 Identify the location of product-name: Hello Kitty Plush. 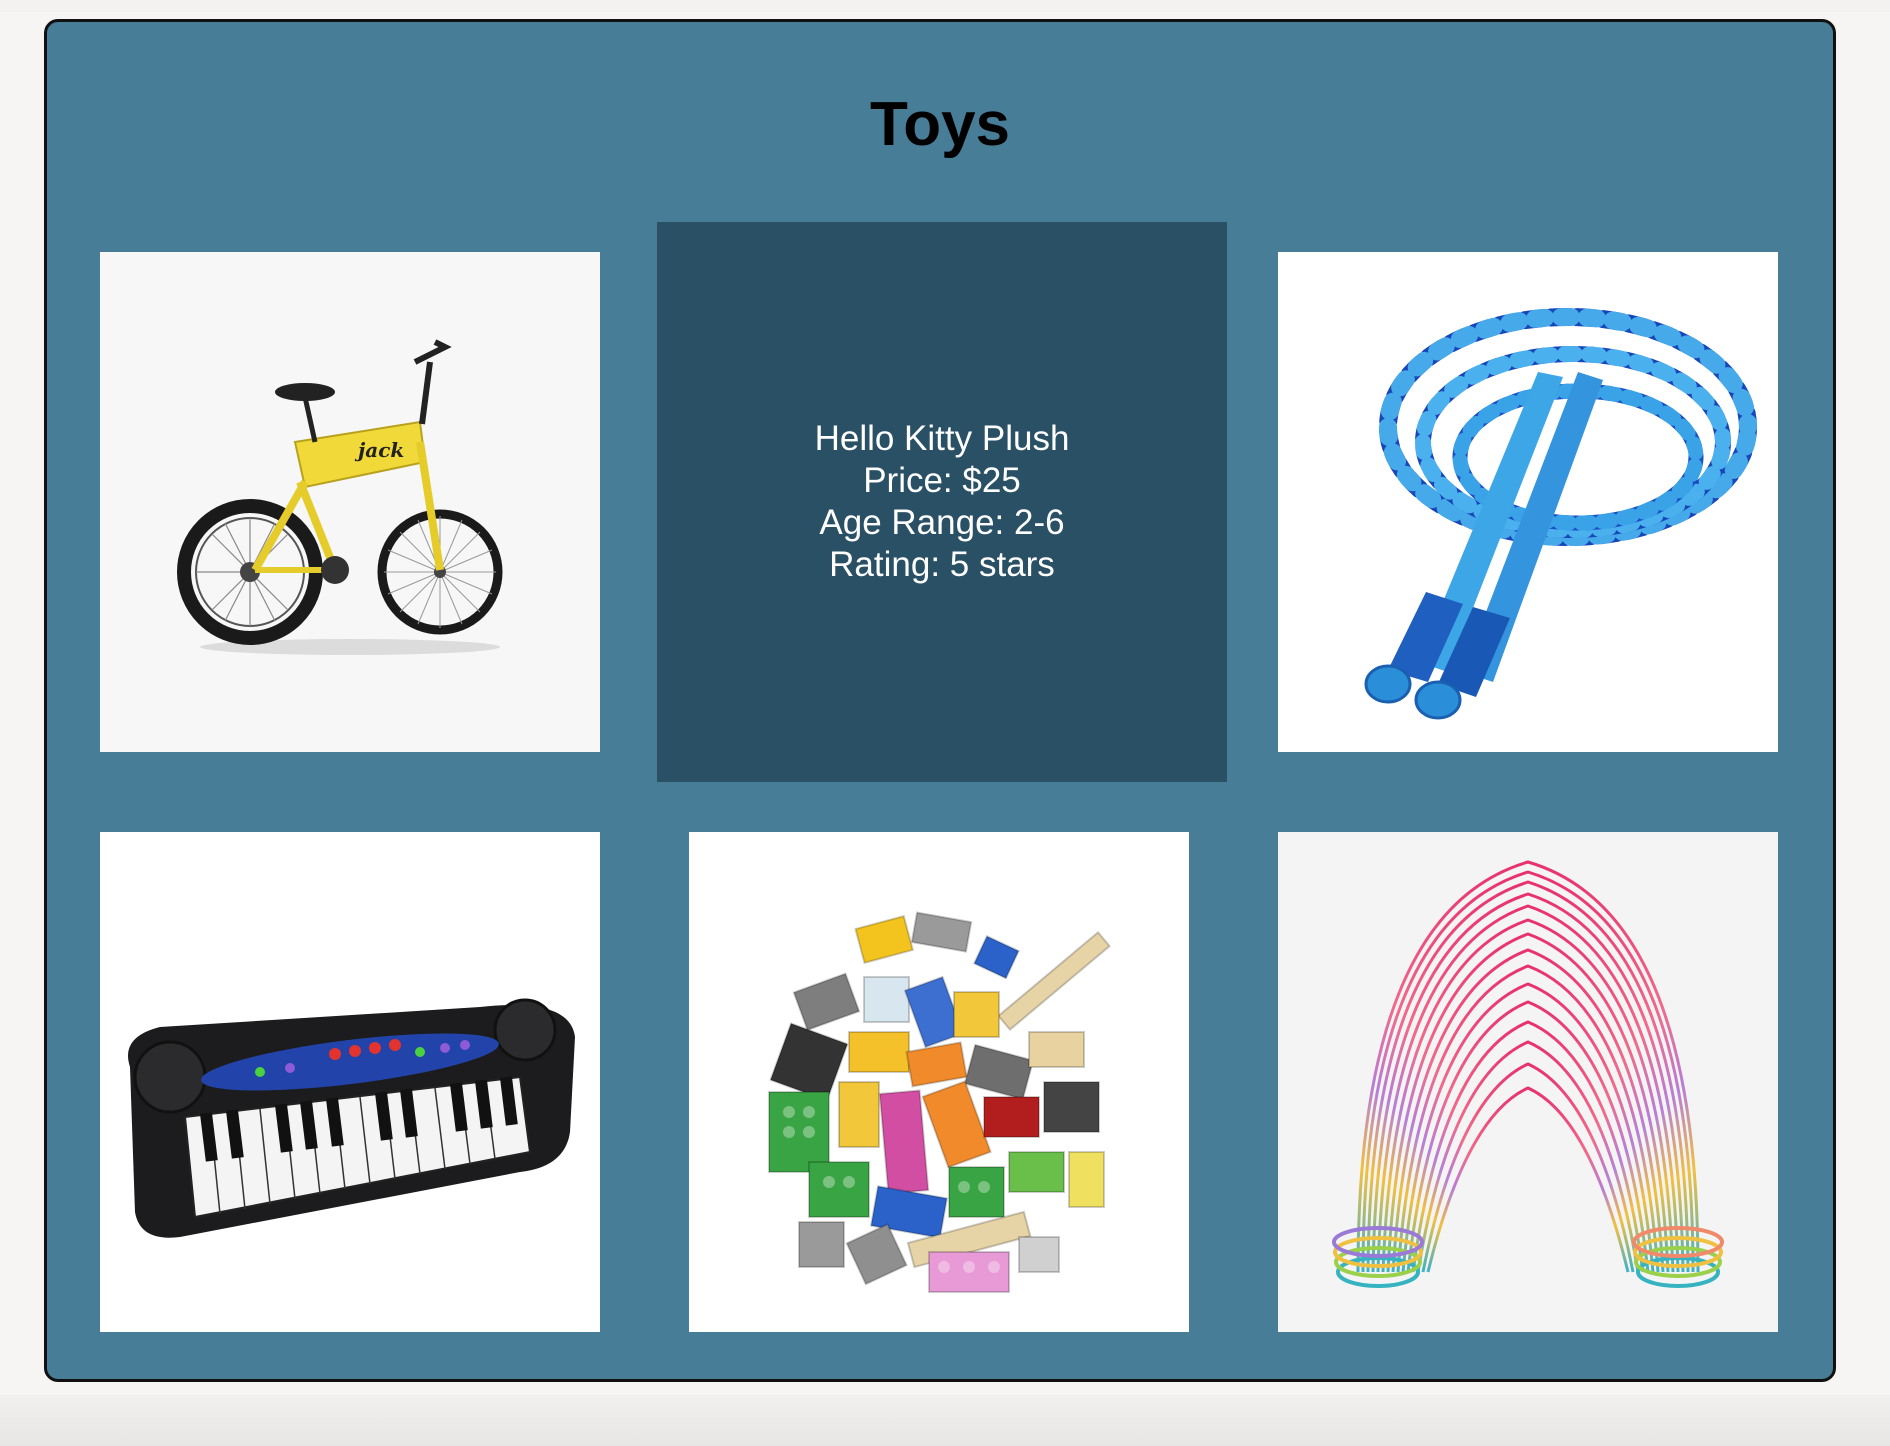
(942, 438).